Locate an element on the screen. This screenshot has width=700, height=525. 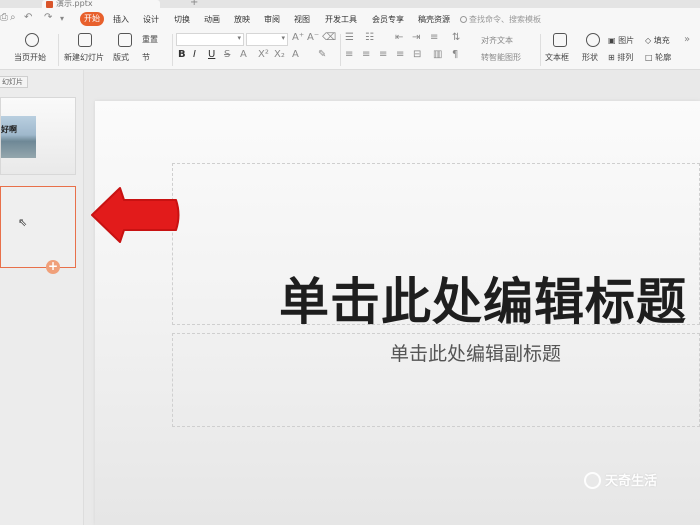
layout-button: 版式 is located at coordinates (121, 57).